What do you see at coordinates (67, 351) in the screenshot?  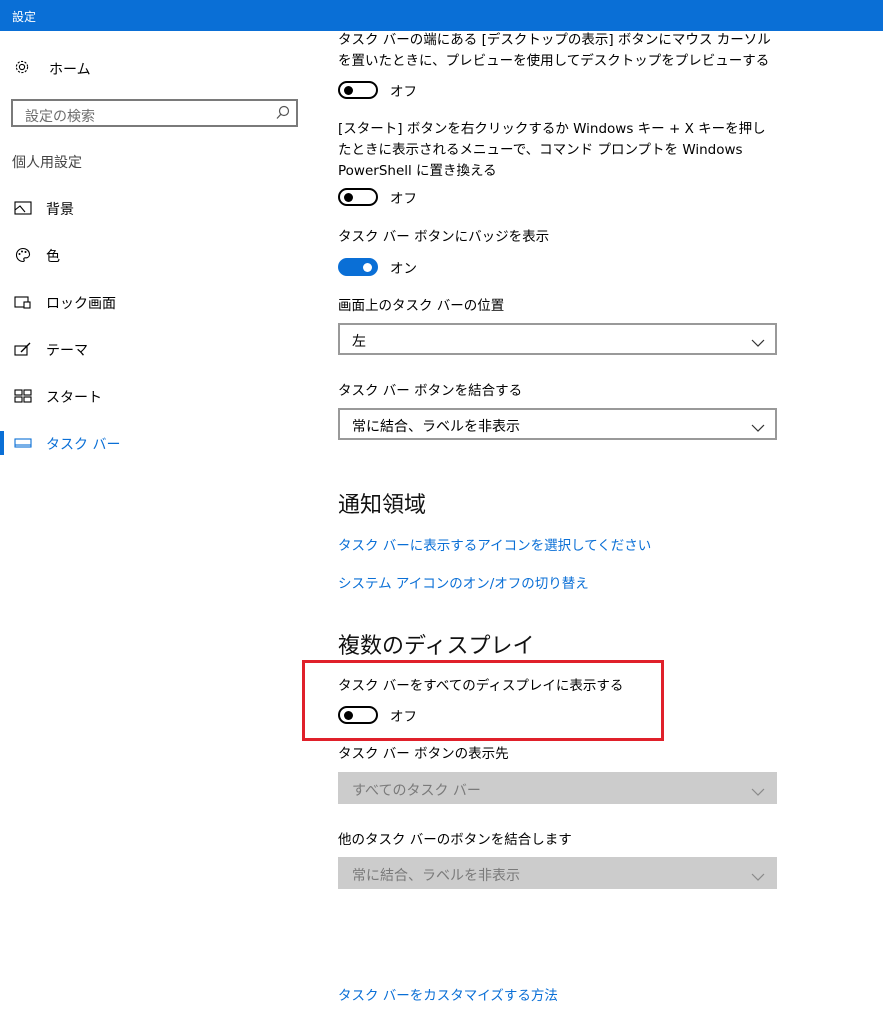 I see `sidebar-item-label: テーマ` at bounding box center [67, 351].